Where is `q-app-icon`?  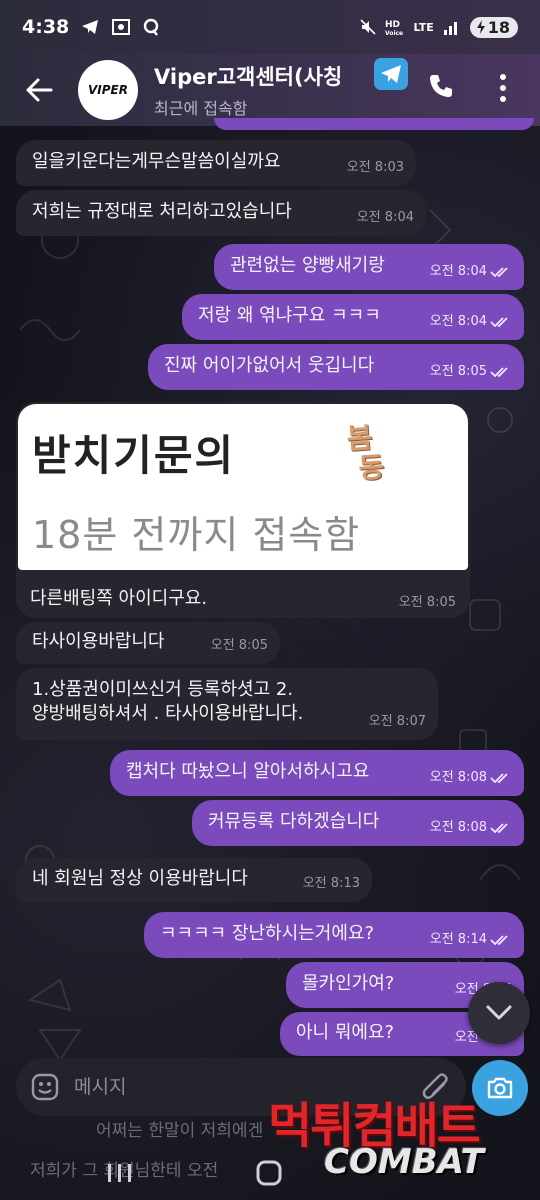
q-app-icon is located at coordinates (151, 27).